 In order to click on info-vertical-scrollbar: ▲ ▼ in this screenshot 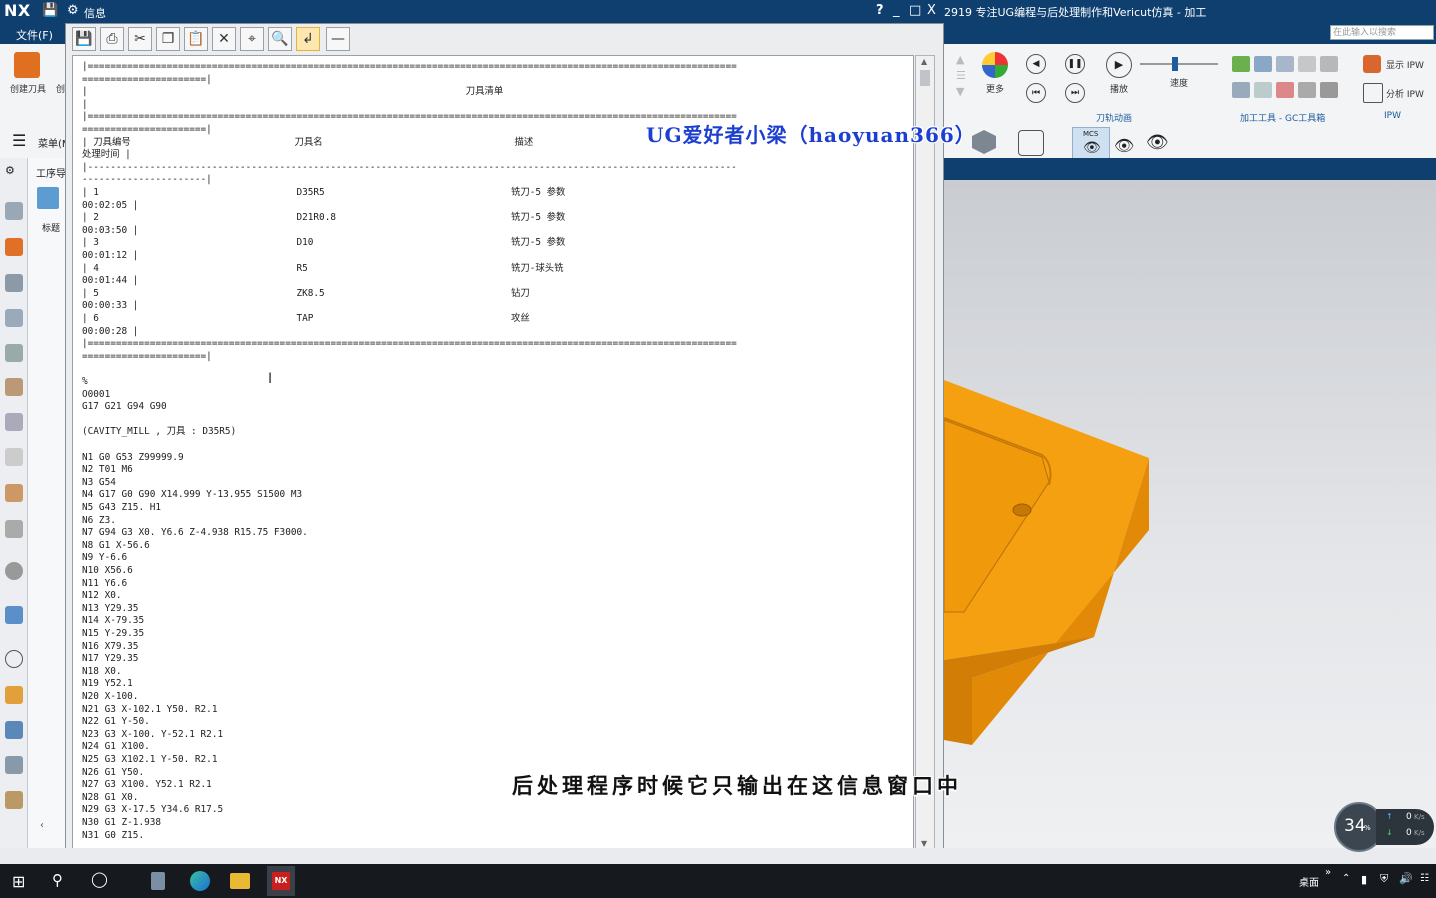, I will do `click(925, 453)`.